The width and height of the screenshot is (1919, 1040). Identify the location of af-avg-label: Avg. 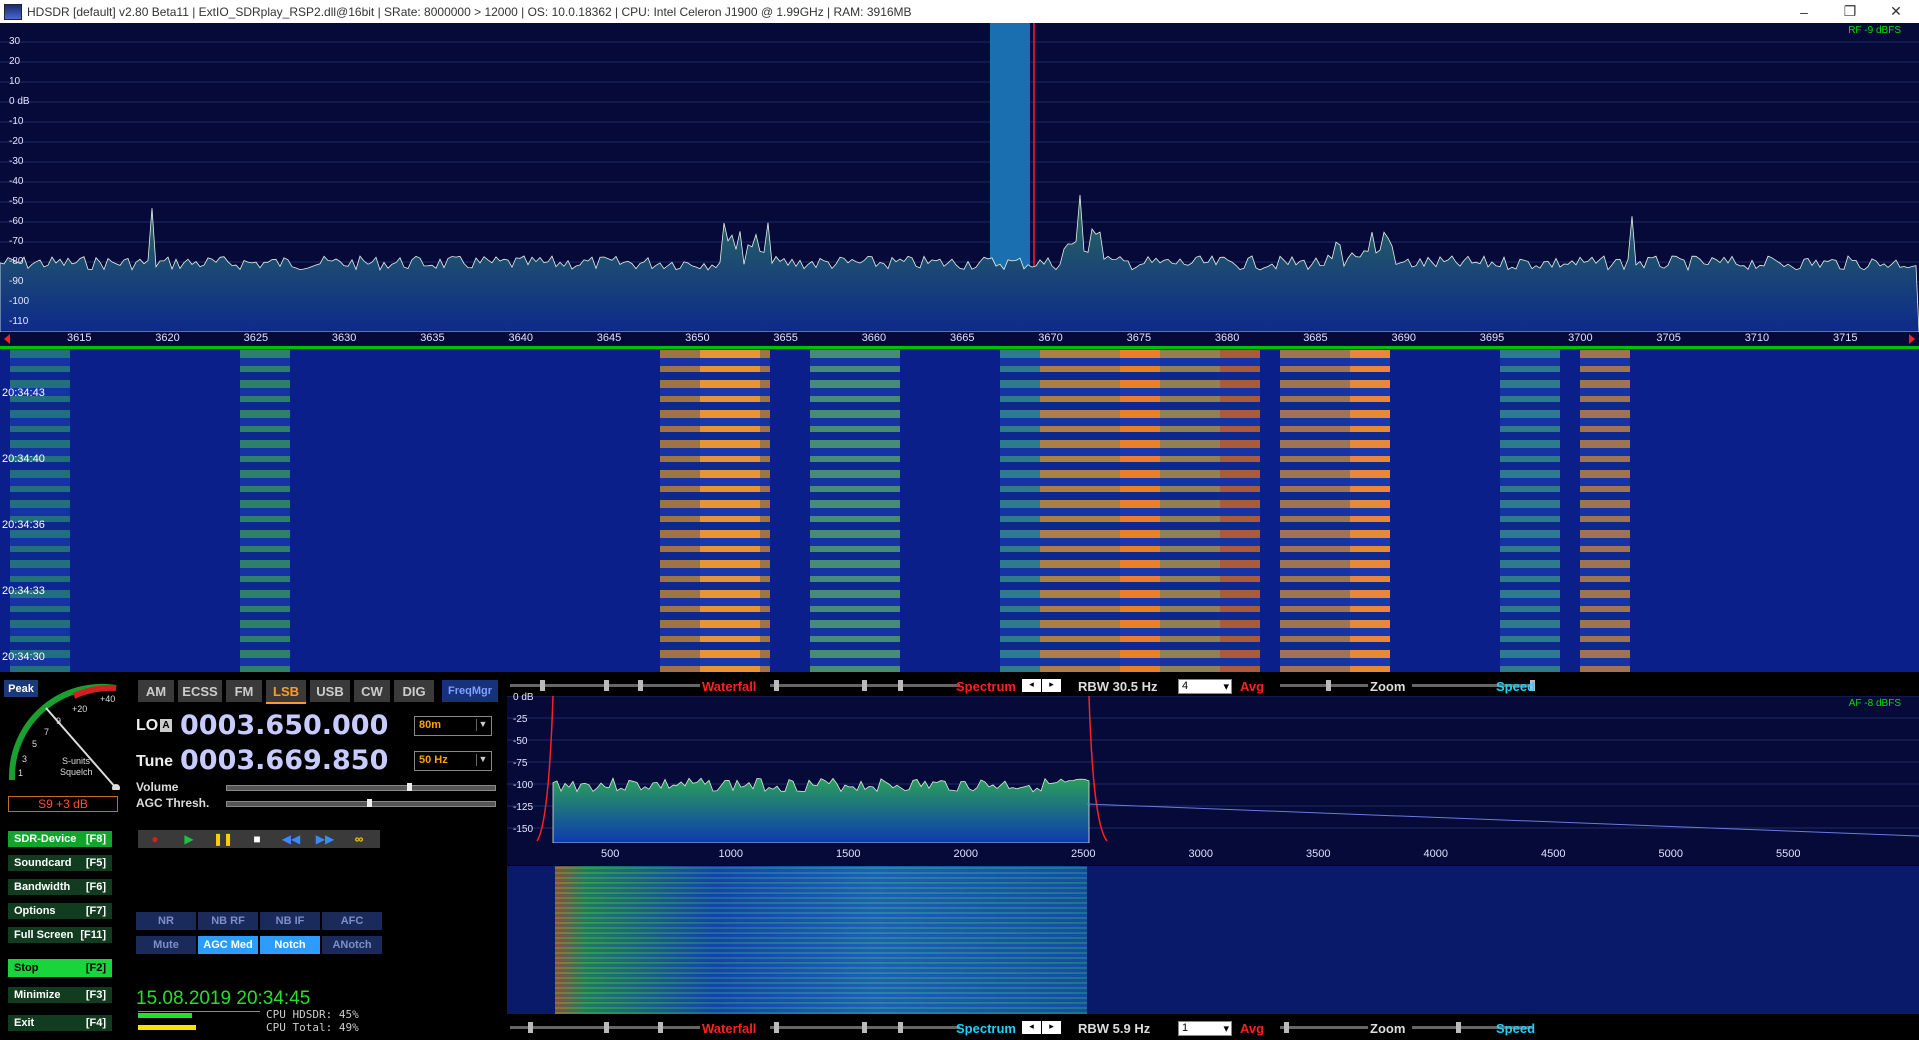
(1252, 1028).